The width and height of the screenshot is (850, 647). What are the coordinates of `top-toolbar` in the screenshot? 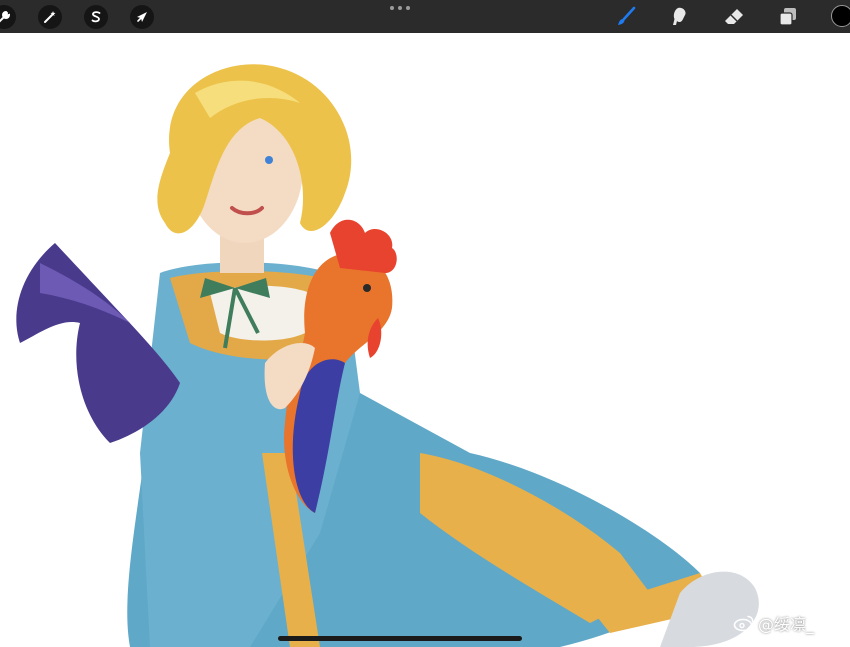 It's located at (425, 16).